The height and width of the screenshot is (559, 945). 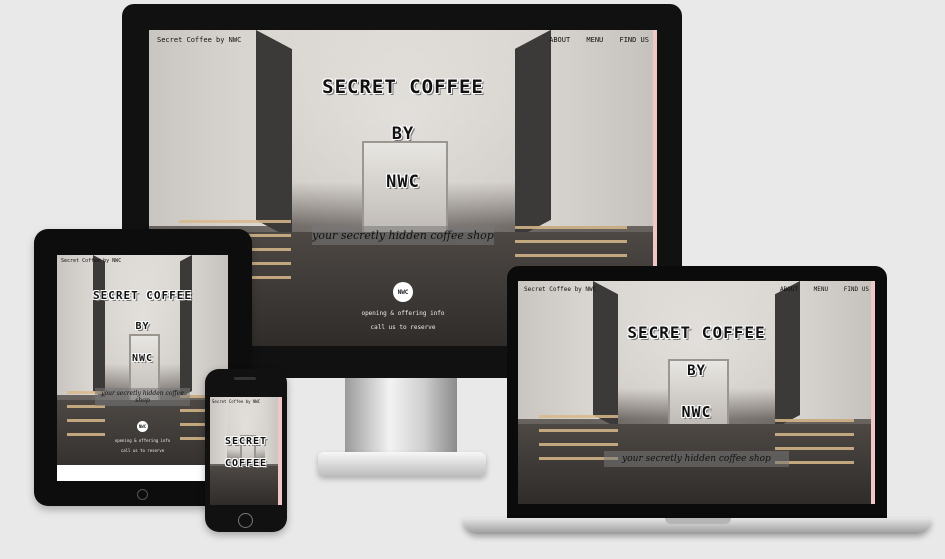 I want to click on phone-screen: Secret Coffee by NWC SECRET COFFEE, so click(x=246, y=451).